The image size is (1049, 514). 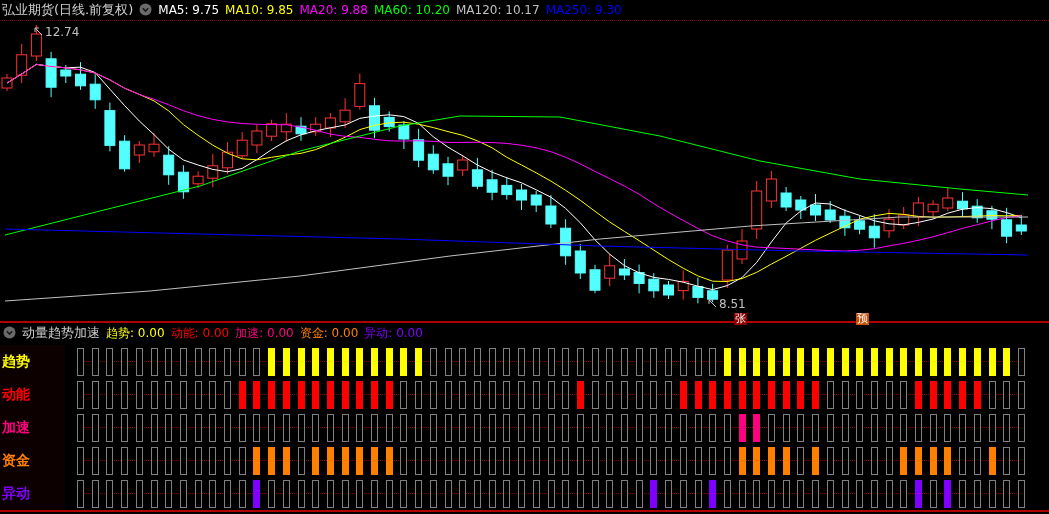 I want to click on chart-title: 弘业期货(日线.前复权), so click(x=68, y=10).